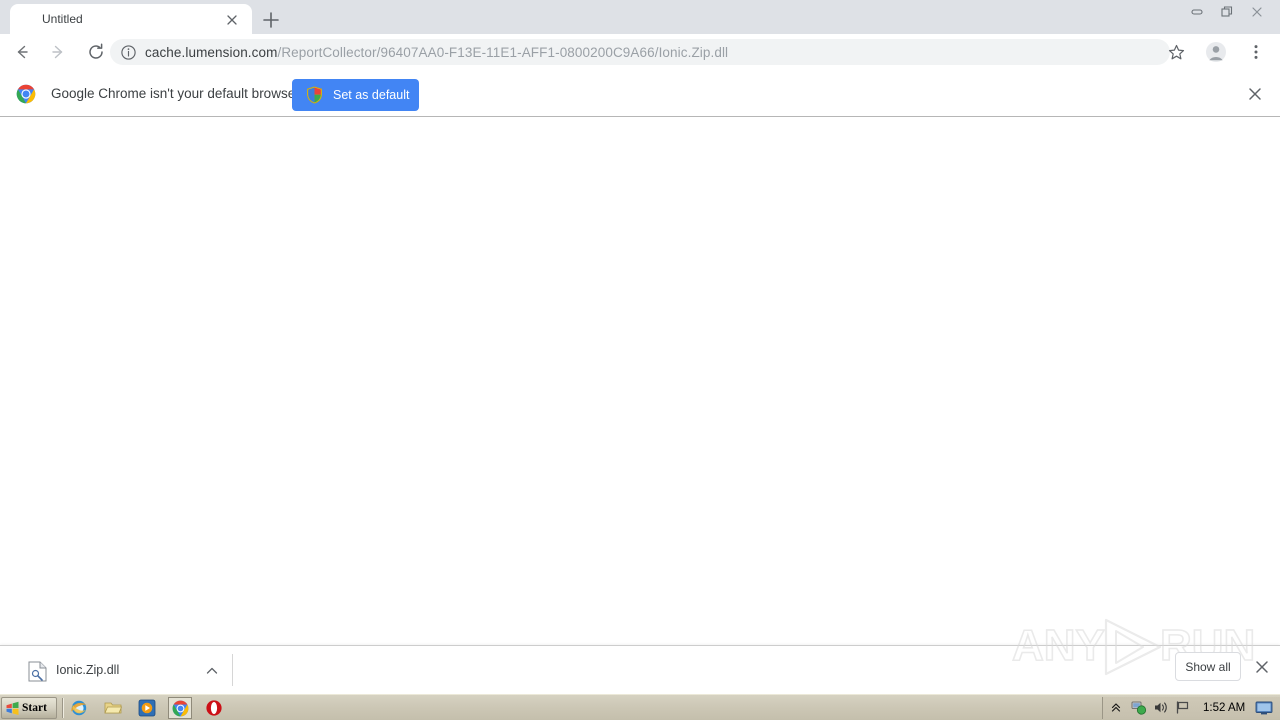  I want to click on toolbar-actions, so click(1216, 52).